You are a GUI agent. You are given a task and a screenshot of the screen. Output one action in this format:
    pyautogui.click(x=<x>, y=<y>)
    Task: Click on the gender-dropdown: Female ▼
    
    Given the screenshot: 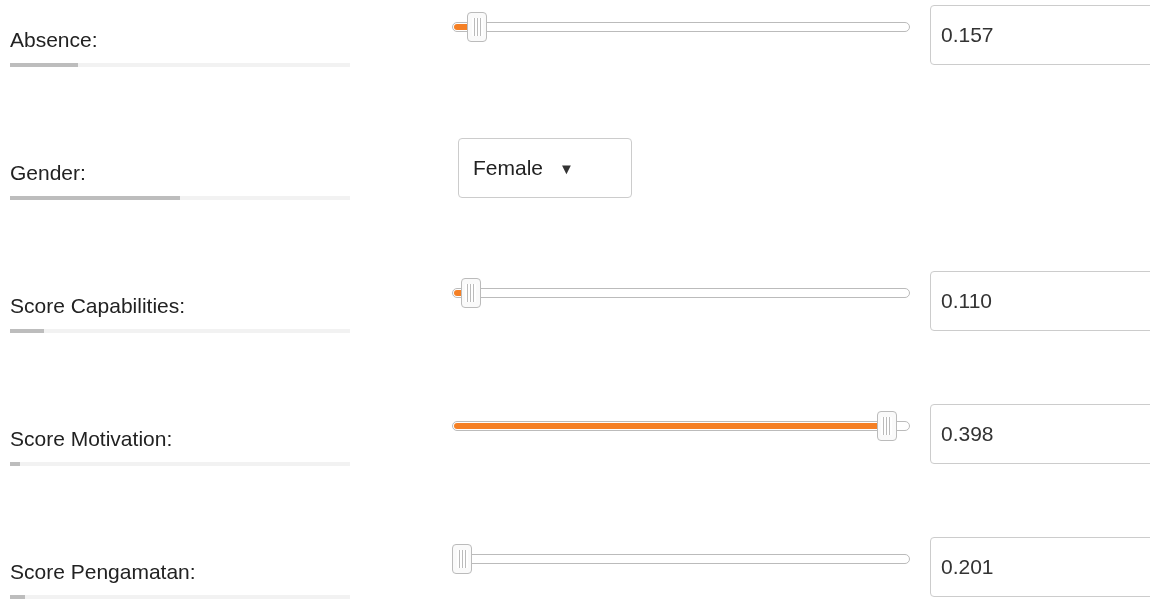 What is the action you would take?
    pyautogui.click(x=545, y=168)
    